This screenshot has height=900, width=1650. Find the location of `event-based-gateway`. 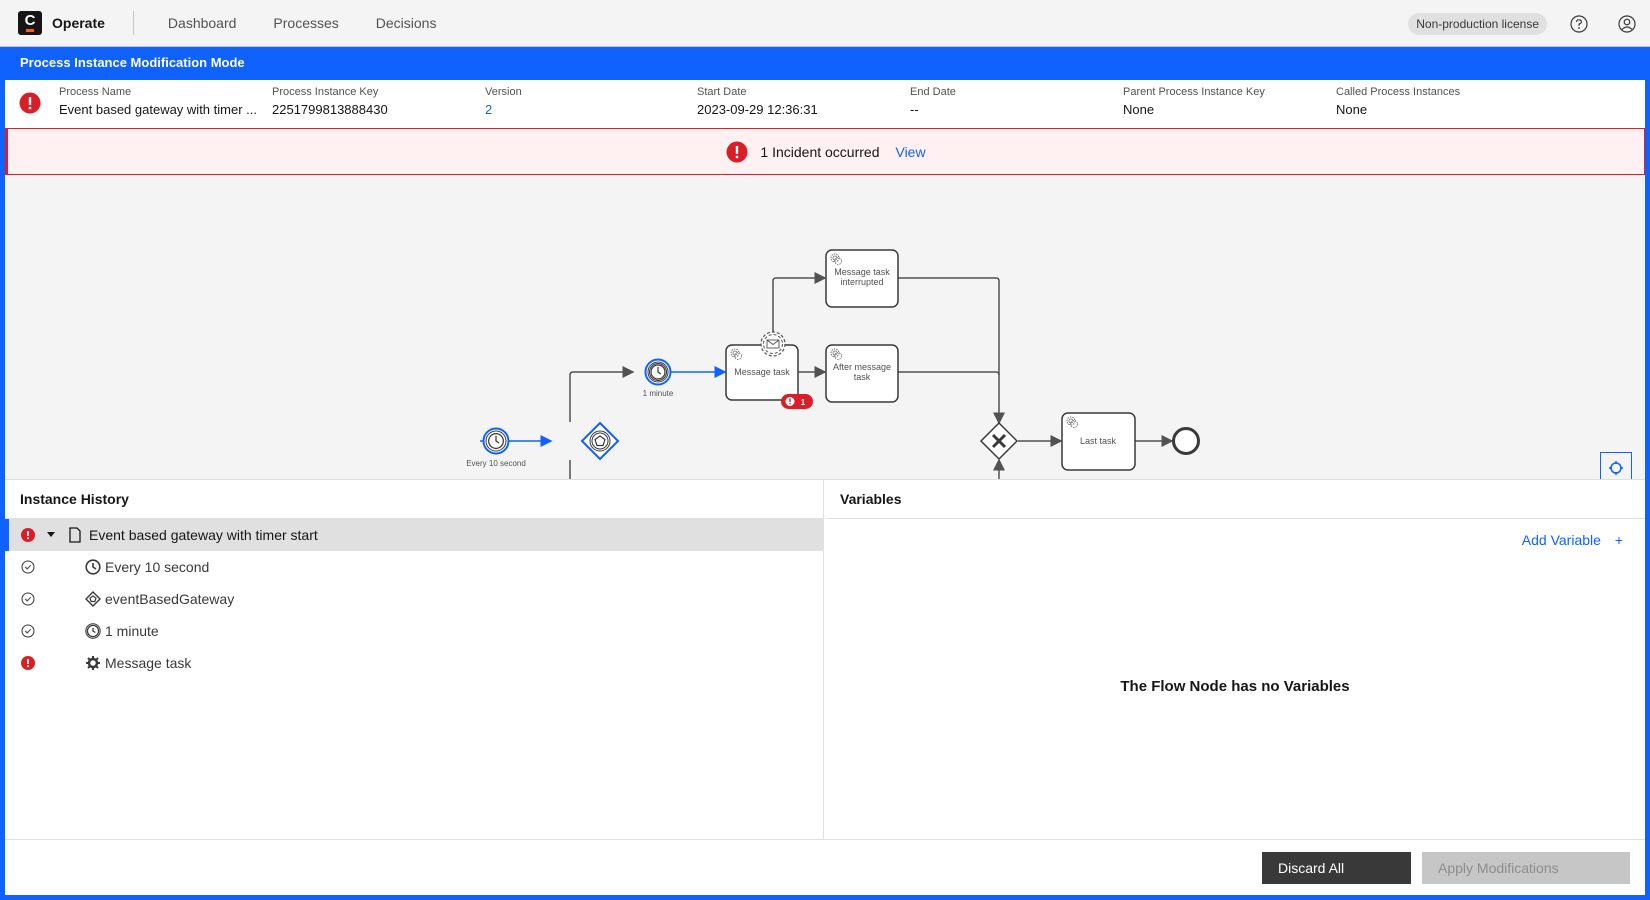

event-based-gateway is located at coordinates (600, 441).